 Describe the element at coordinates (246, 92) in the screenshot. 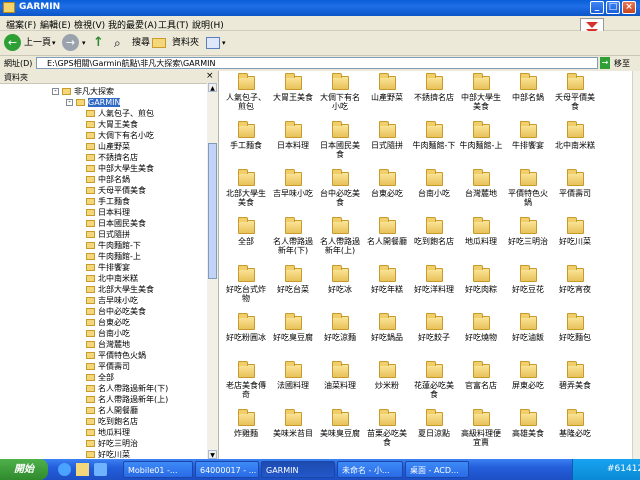

I see `folder-item: 人氣包子、煎包` at that location.